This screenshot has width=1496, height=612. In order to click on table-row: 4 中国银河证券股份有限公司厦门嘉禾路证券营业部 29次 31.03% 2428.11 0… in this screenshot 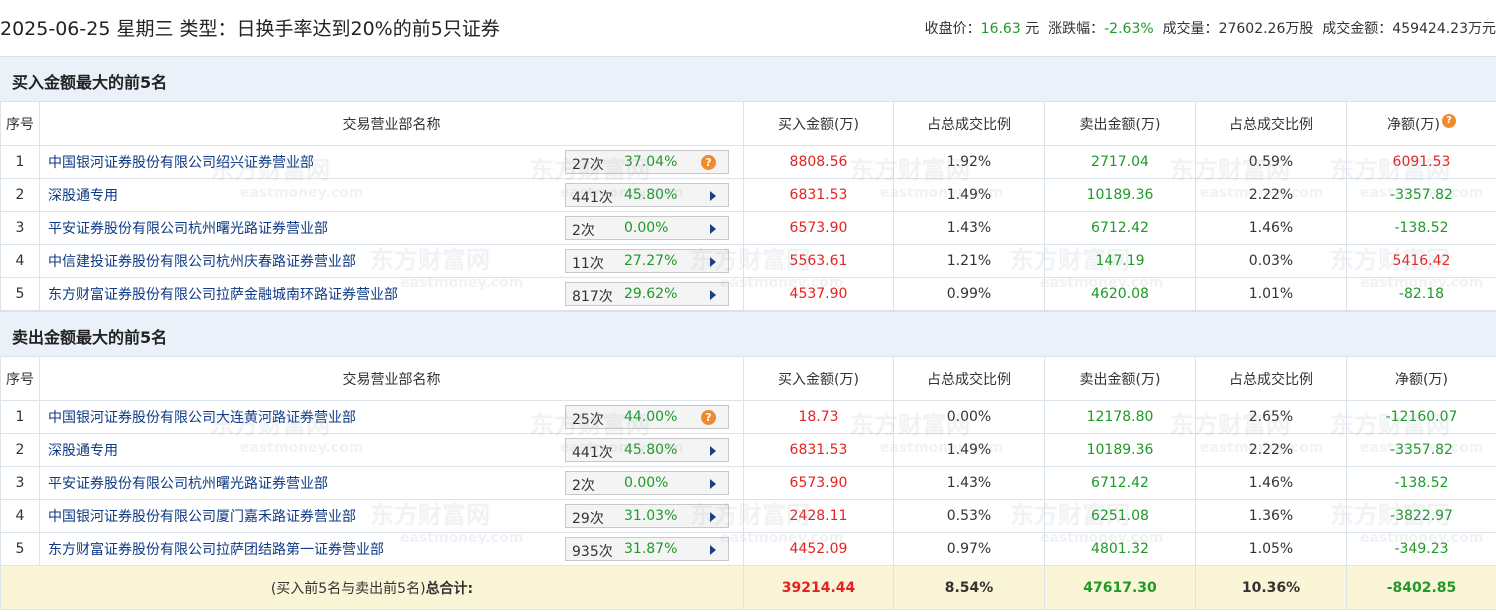, I will do `click(748, 516)`.